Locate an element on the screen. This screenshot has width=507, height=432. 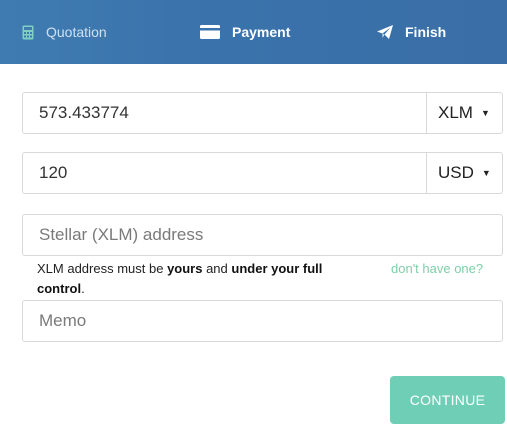
memo-field is located at coordinates (262, 321).